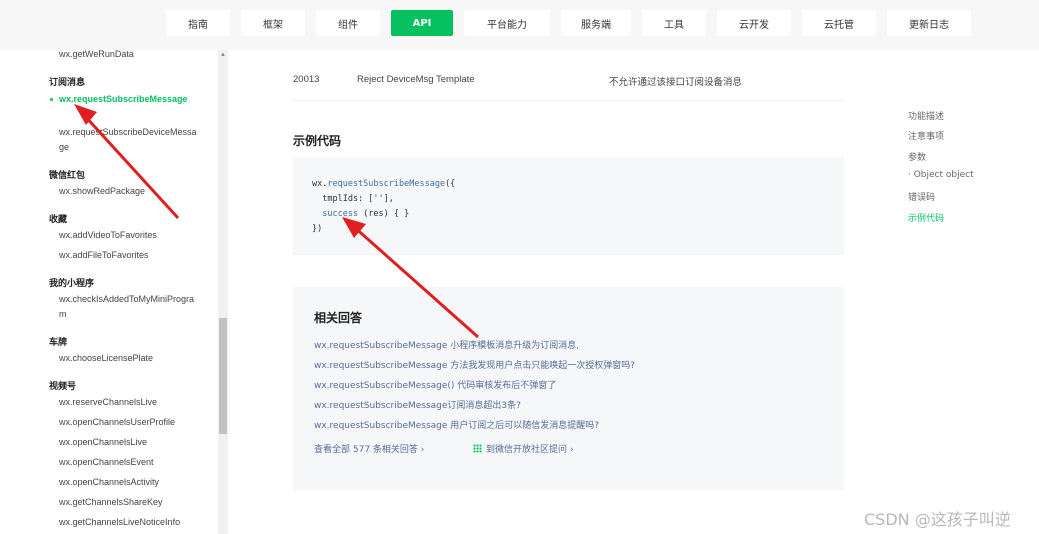 The width and height of the screenshot is (1039, 534). What do you see at coordinates (917, 156) in the screenshot?
I see `toc-item: 参数` at bounding box center [917, 156].